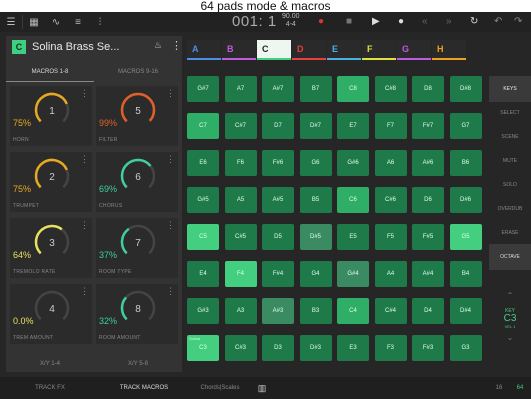 The width and height of the screenshot is (531, 399). I want to click on chevron-down-icon: ⌄, so click(510, 337).